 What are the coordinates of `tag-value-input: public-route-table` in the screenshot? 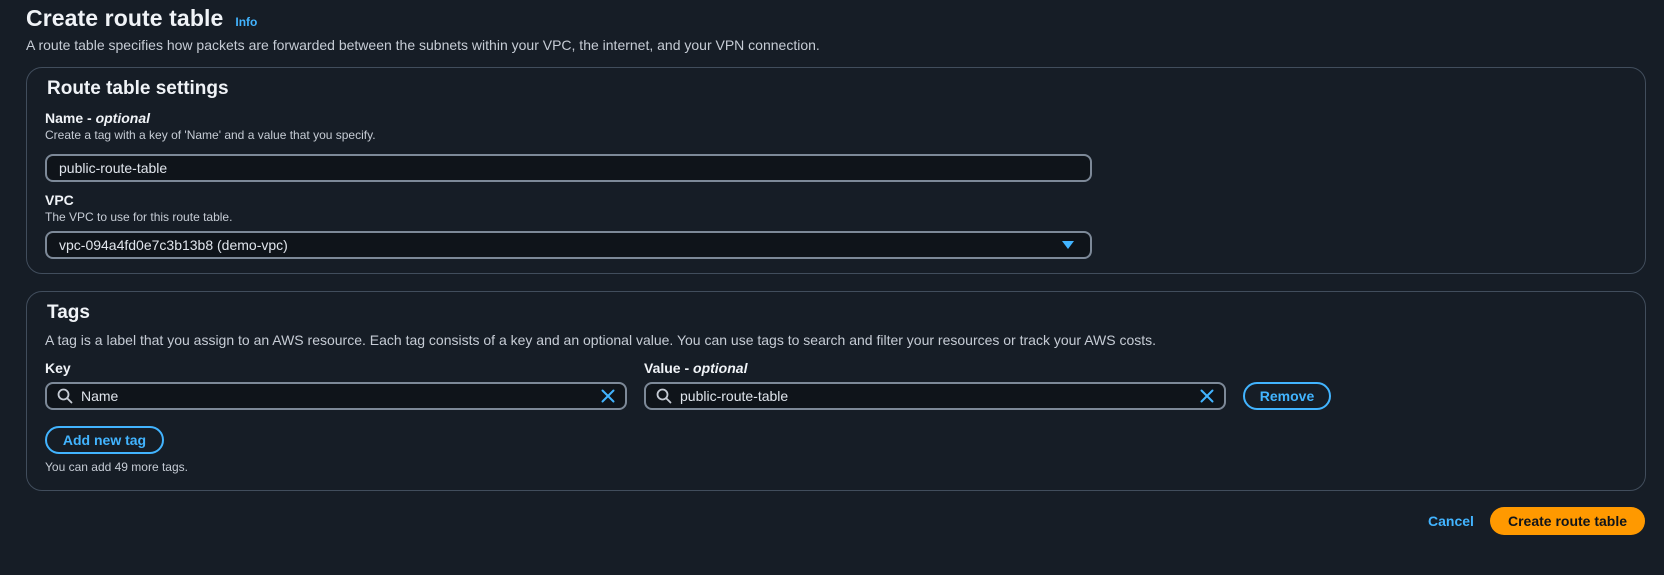 It's located at (935, 396).